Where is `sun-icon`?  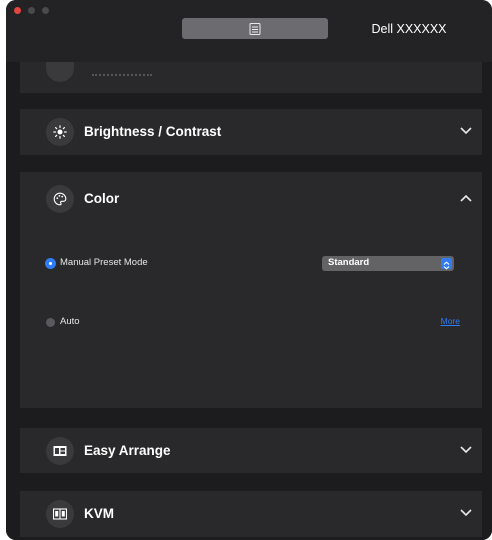 sun-icon is located at coordinates (60, 132).